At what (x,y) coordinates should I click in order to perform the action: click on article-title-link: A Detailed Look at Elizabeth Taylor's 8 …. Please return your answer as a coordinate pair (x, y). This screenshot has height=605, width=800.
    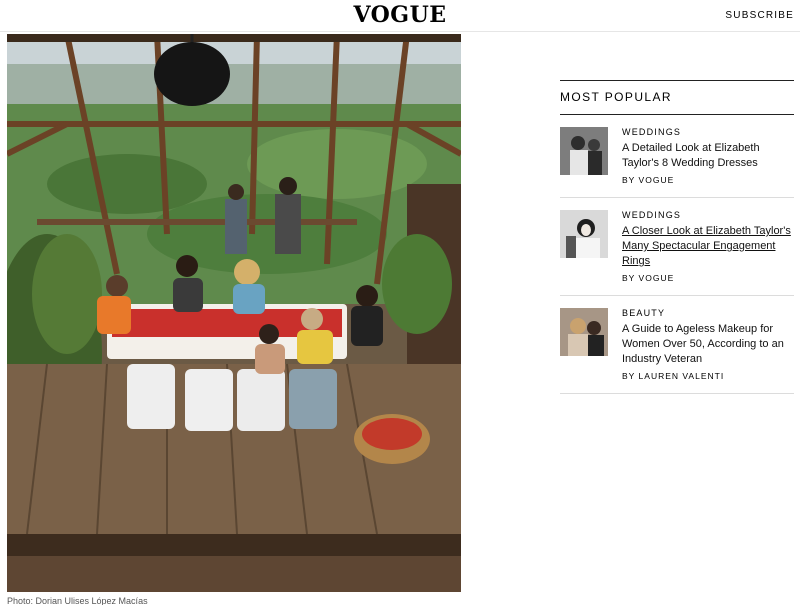
    Looking at the image, I should click on (708, 156).